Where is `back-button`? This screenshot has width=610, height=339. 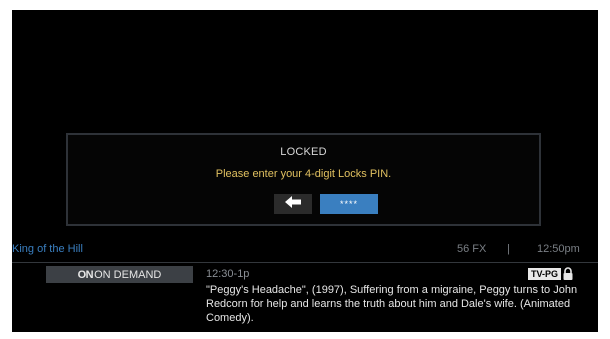
back-button is located at coordinates (293, 204).